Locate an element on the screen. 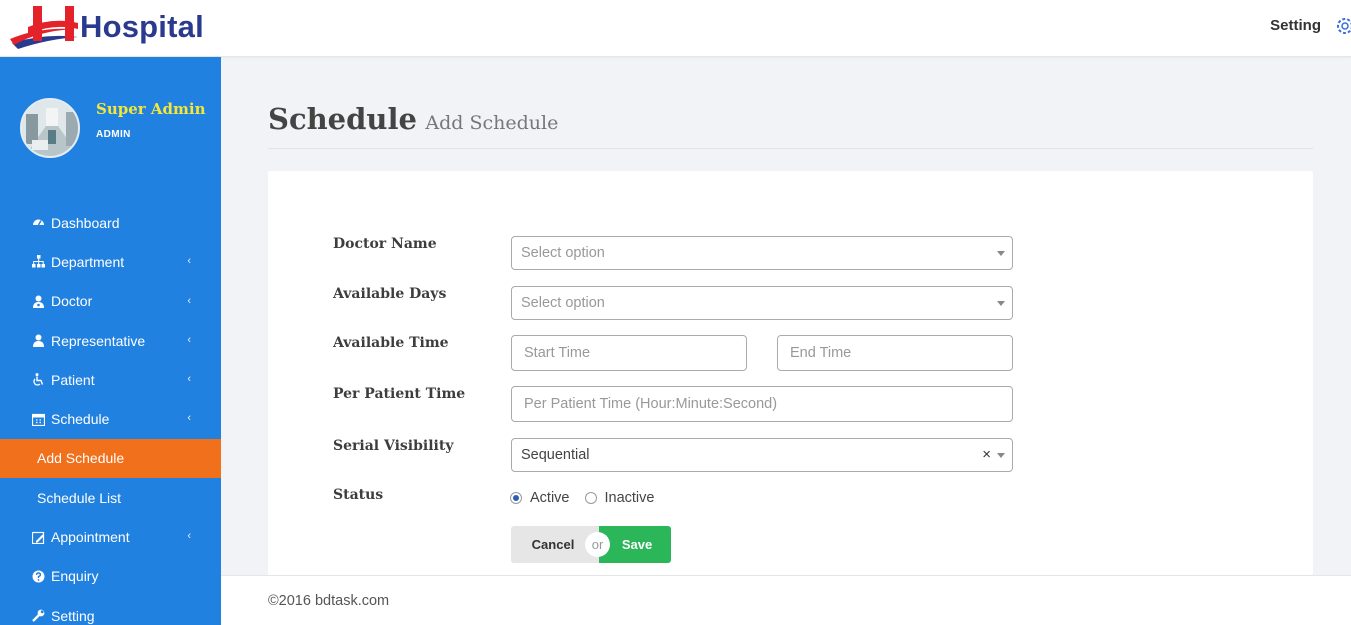 This screenshot has height=625, width=1351. page-subtitle: Add Schedule is located at coordinates (492, 123).